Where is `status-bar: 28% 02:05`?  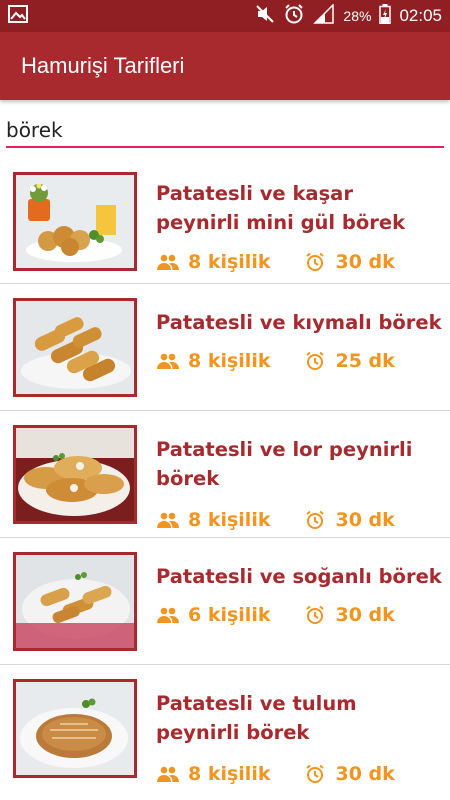 status-bar: 28% 02:05 is located at coordinates (225, 16).